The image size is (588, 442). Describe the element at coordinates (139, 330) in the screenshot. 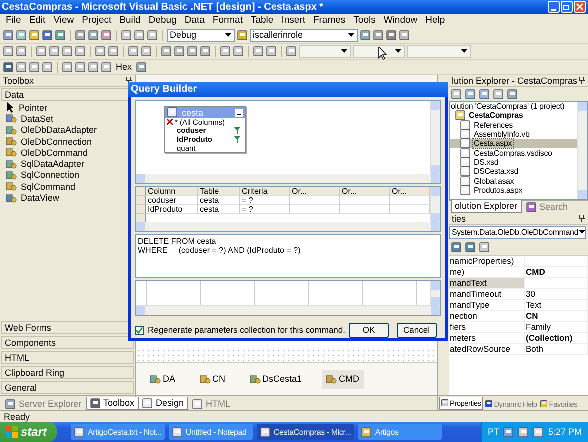

I see `checkbox` at that location.